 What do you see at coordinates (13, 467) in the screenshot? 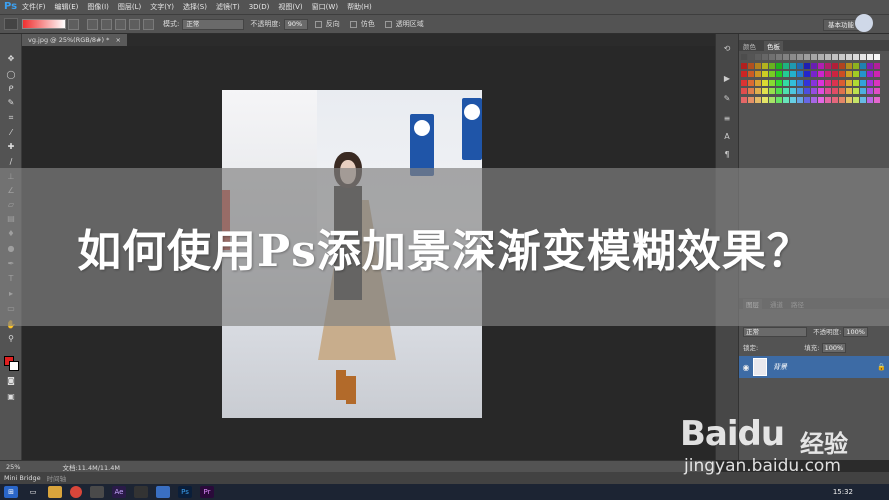
I see `zoom-level: 25%` at bounding box center [13, 467].